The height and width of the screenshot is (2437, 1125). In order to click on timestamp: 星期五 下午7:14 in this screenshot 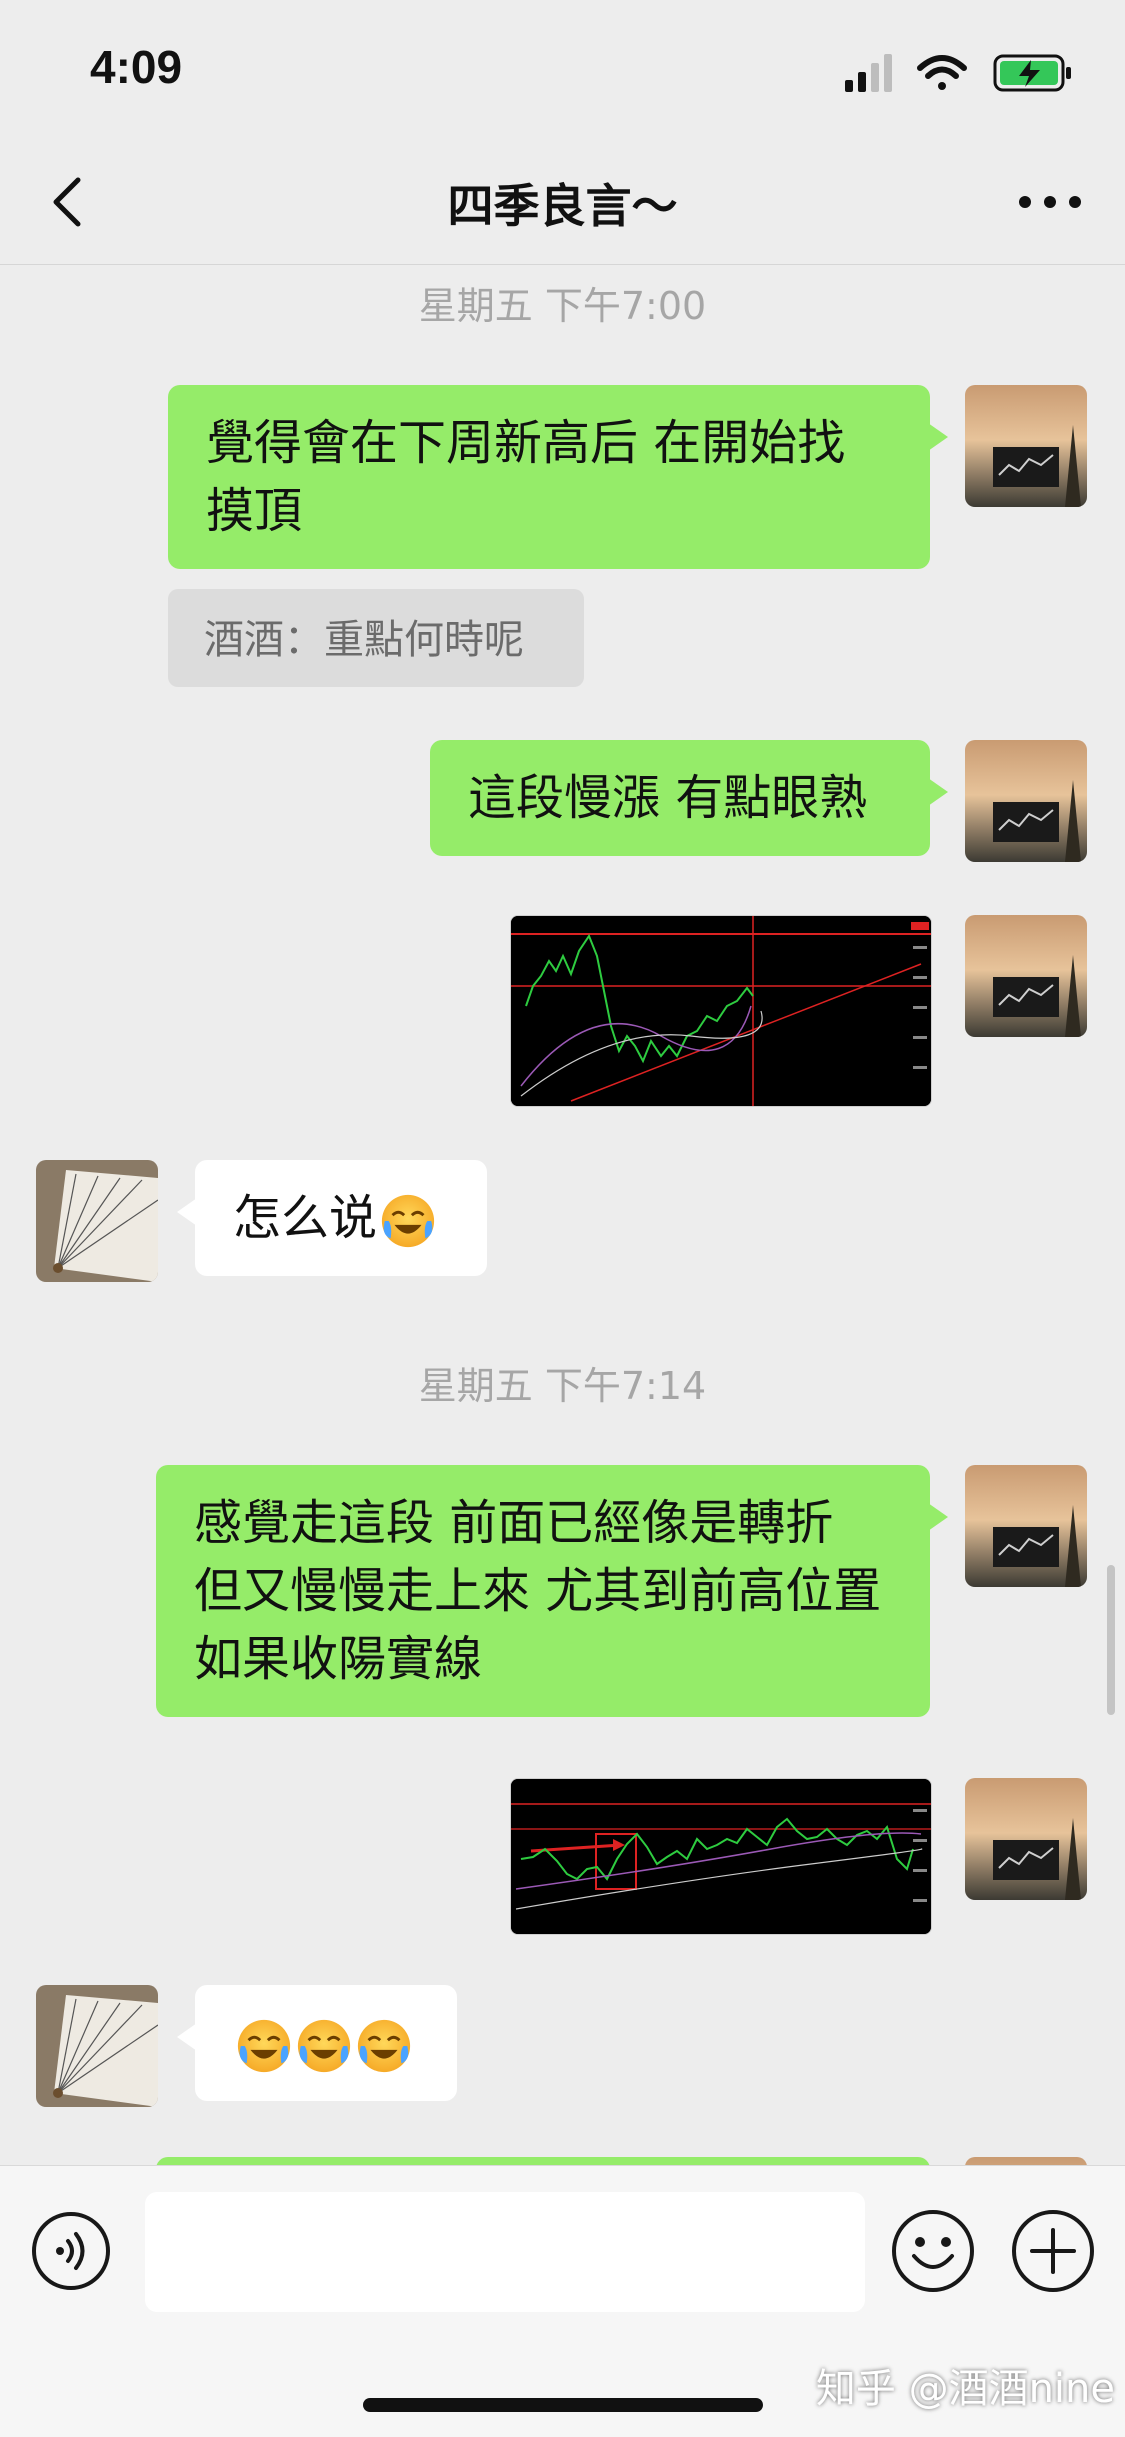, I will do `click(562, 1386)`.